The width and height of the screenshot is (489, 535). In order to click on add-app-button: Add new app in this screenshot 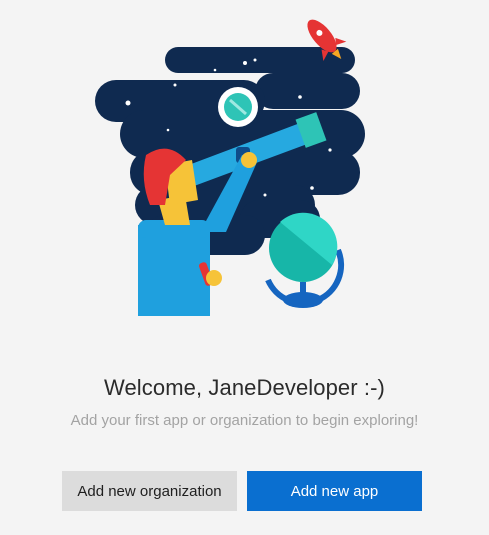, I will do `click(334, 491)`.